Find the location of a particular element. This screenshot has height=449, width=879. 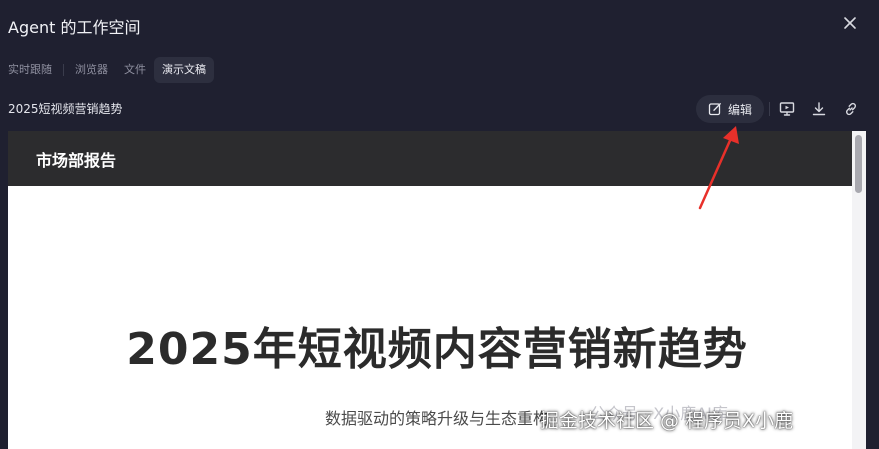

tab-divider is located at coordinates (63, 70).